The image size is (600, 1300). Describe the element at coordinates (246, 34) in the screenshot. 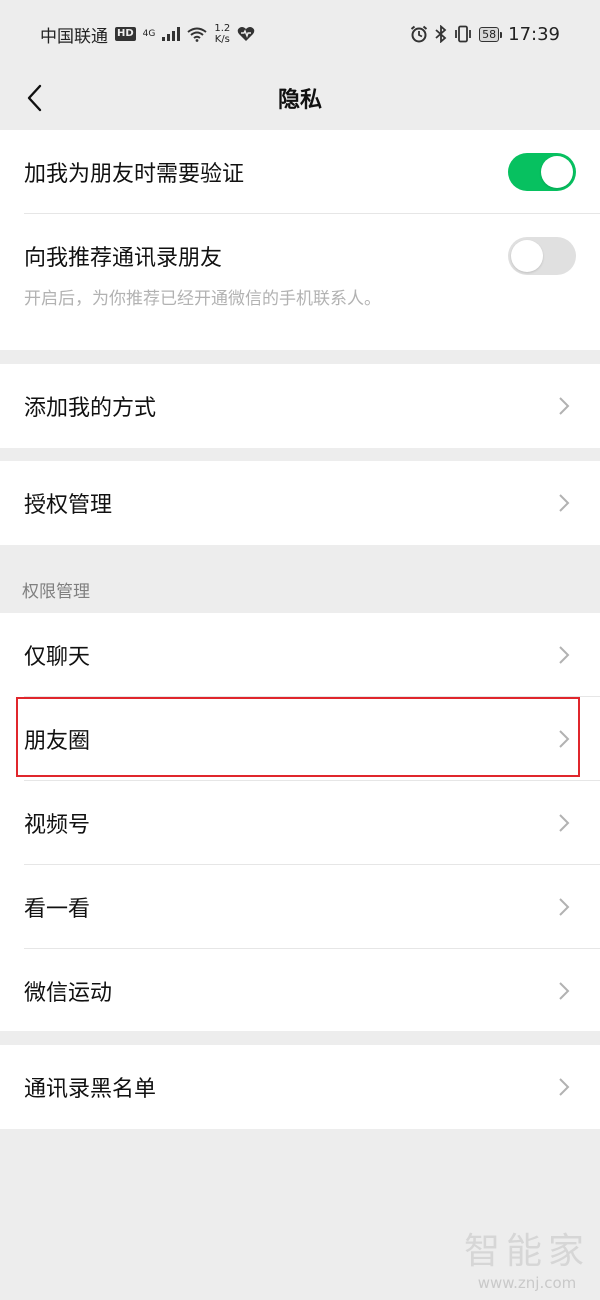

I see `health-icon` at that location.